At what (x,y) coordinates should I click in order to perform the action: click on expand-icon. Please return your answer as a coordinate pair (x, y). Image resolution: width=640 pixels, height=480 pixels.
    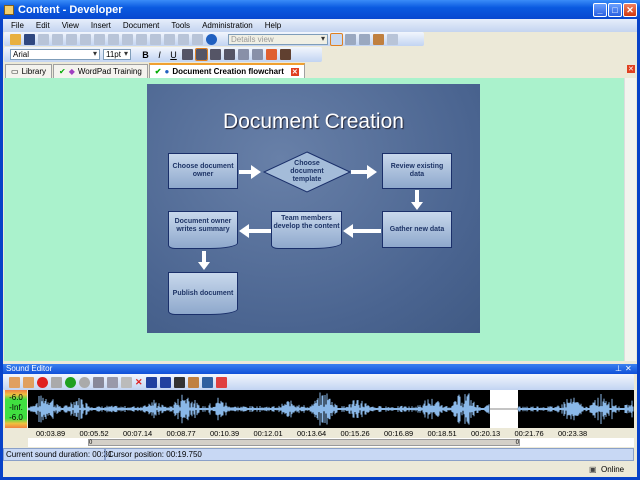
    Looking at the image, I should click on (155, 39).